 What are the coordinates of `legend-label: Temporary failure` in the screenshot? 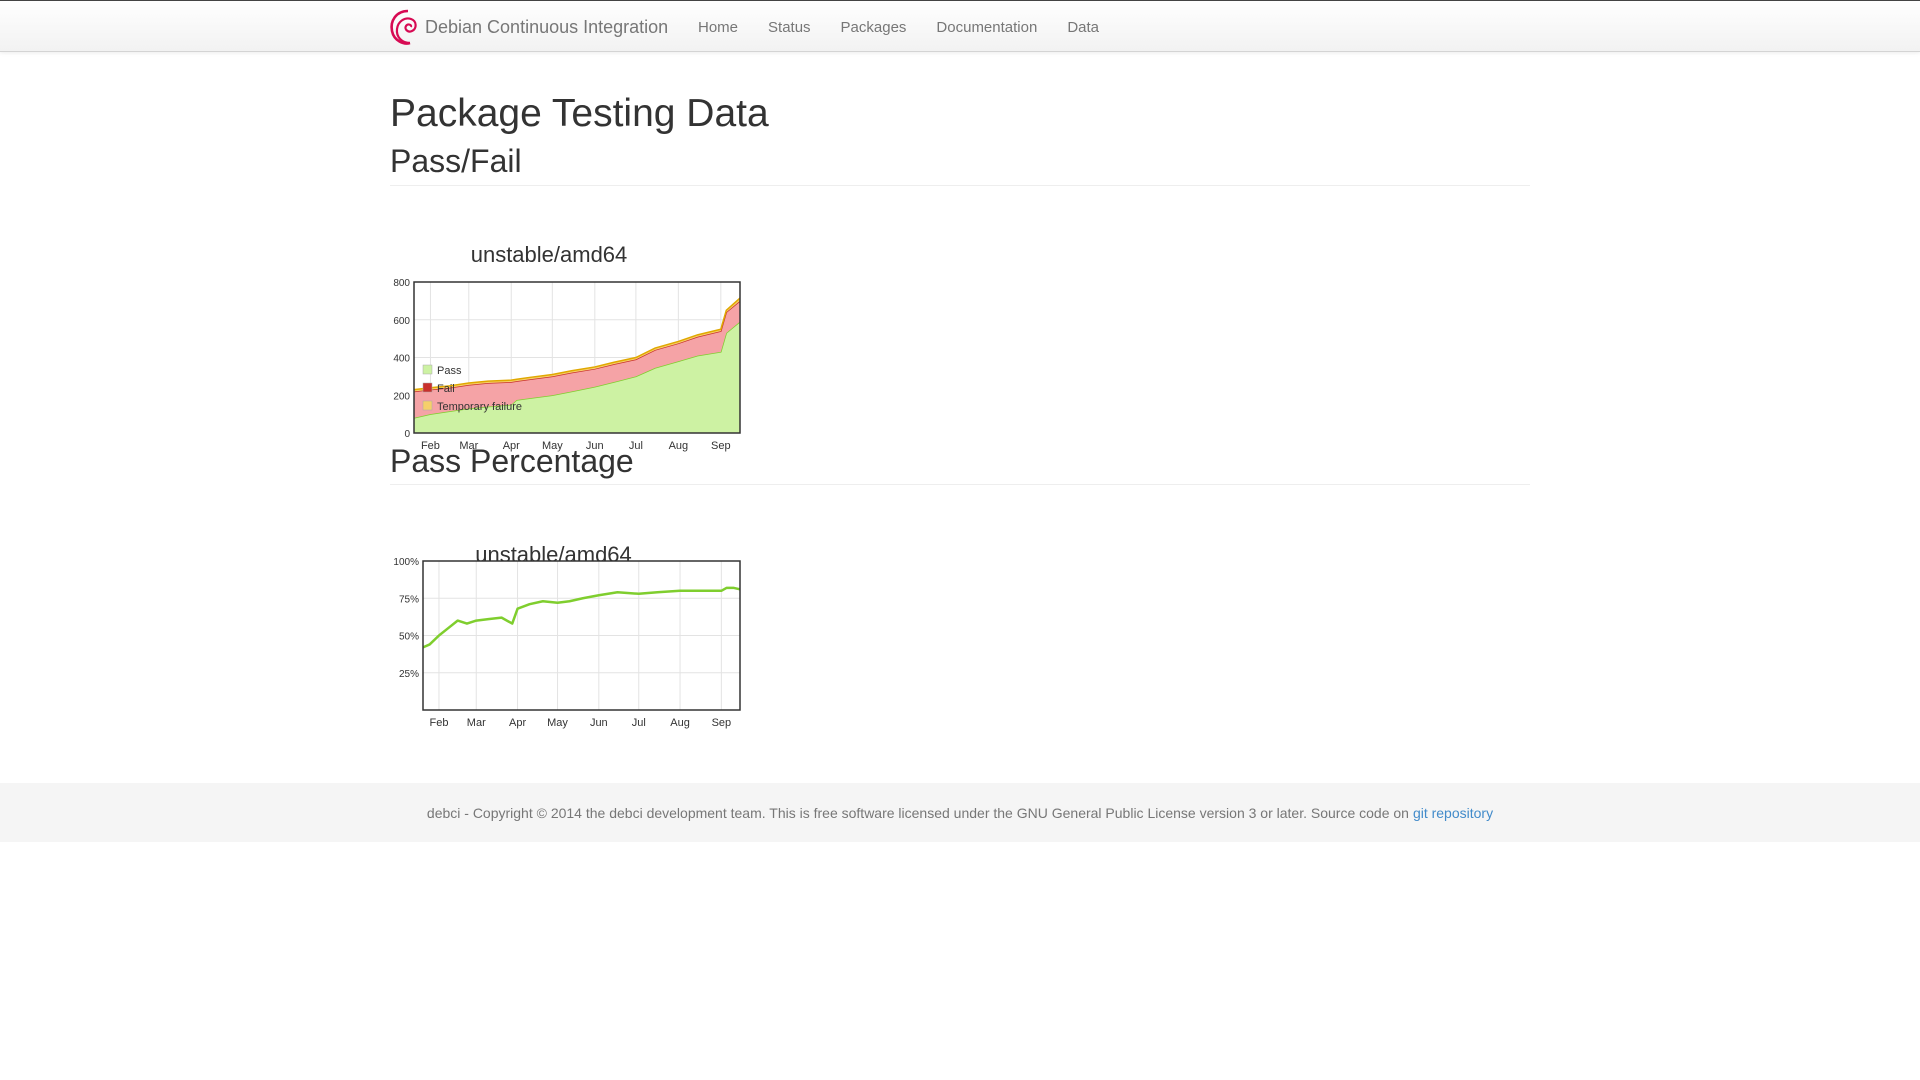 It's located at (479, 407).